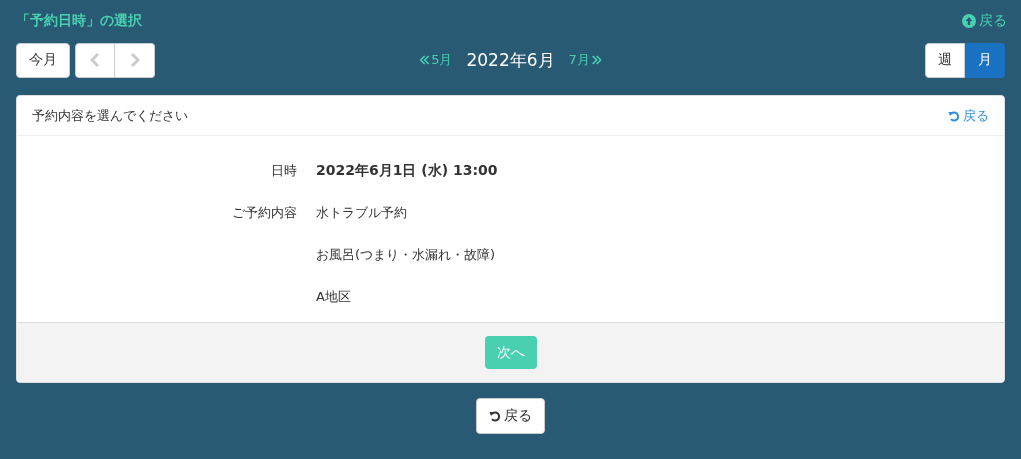 The height and width of the screenshot is (459, 1021). What do you see at coordinates (333, 297) in the screenshot?
I see `field-value: A地区` at bounding box center [333, 297].